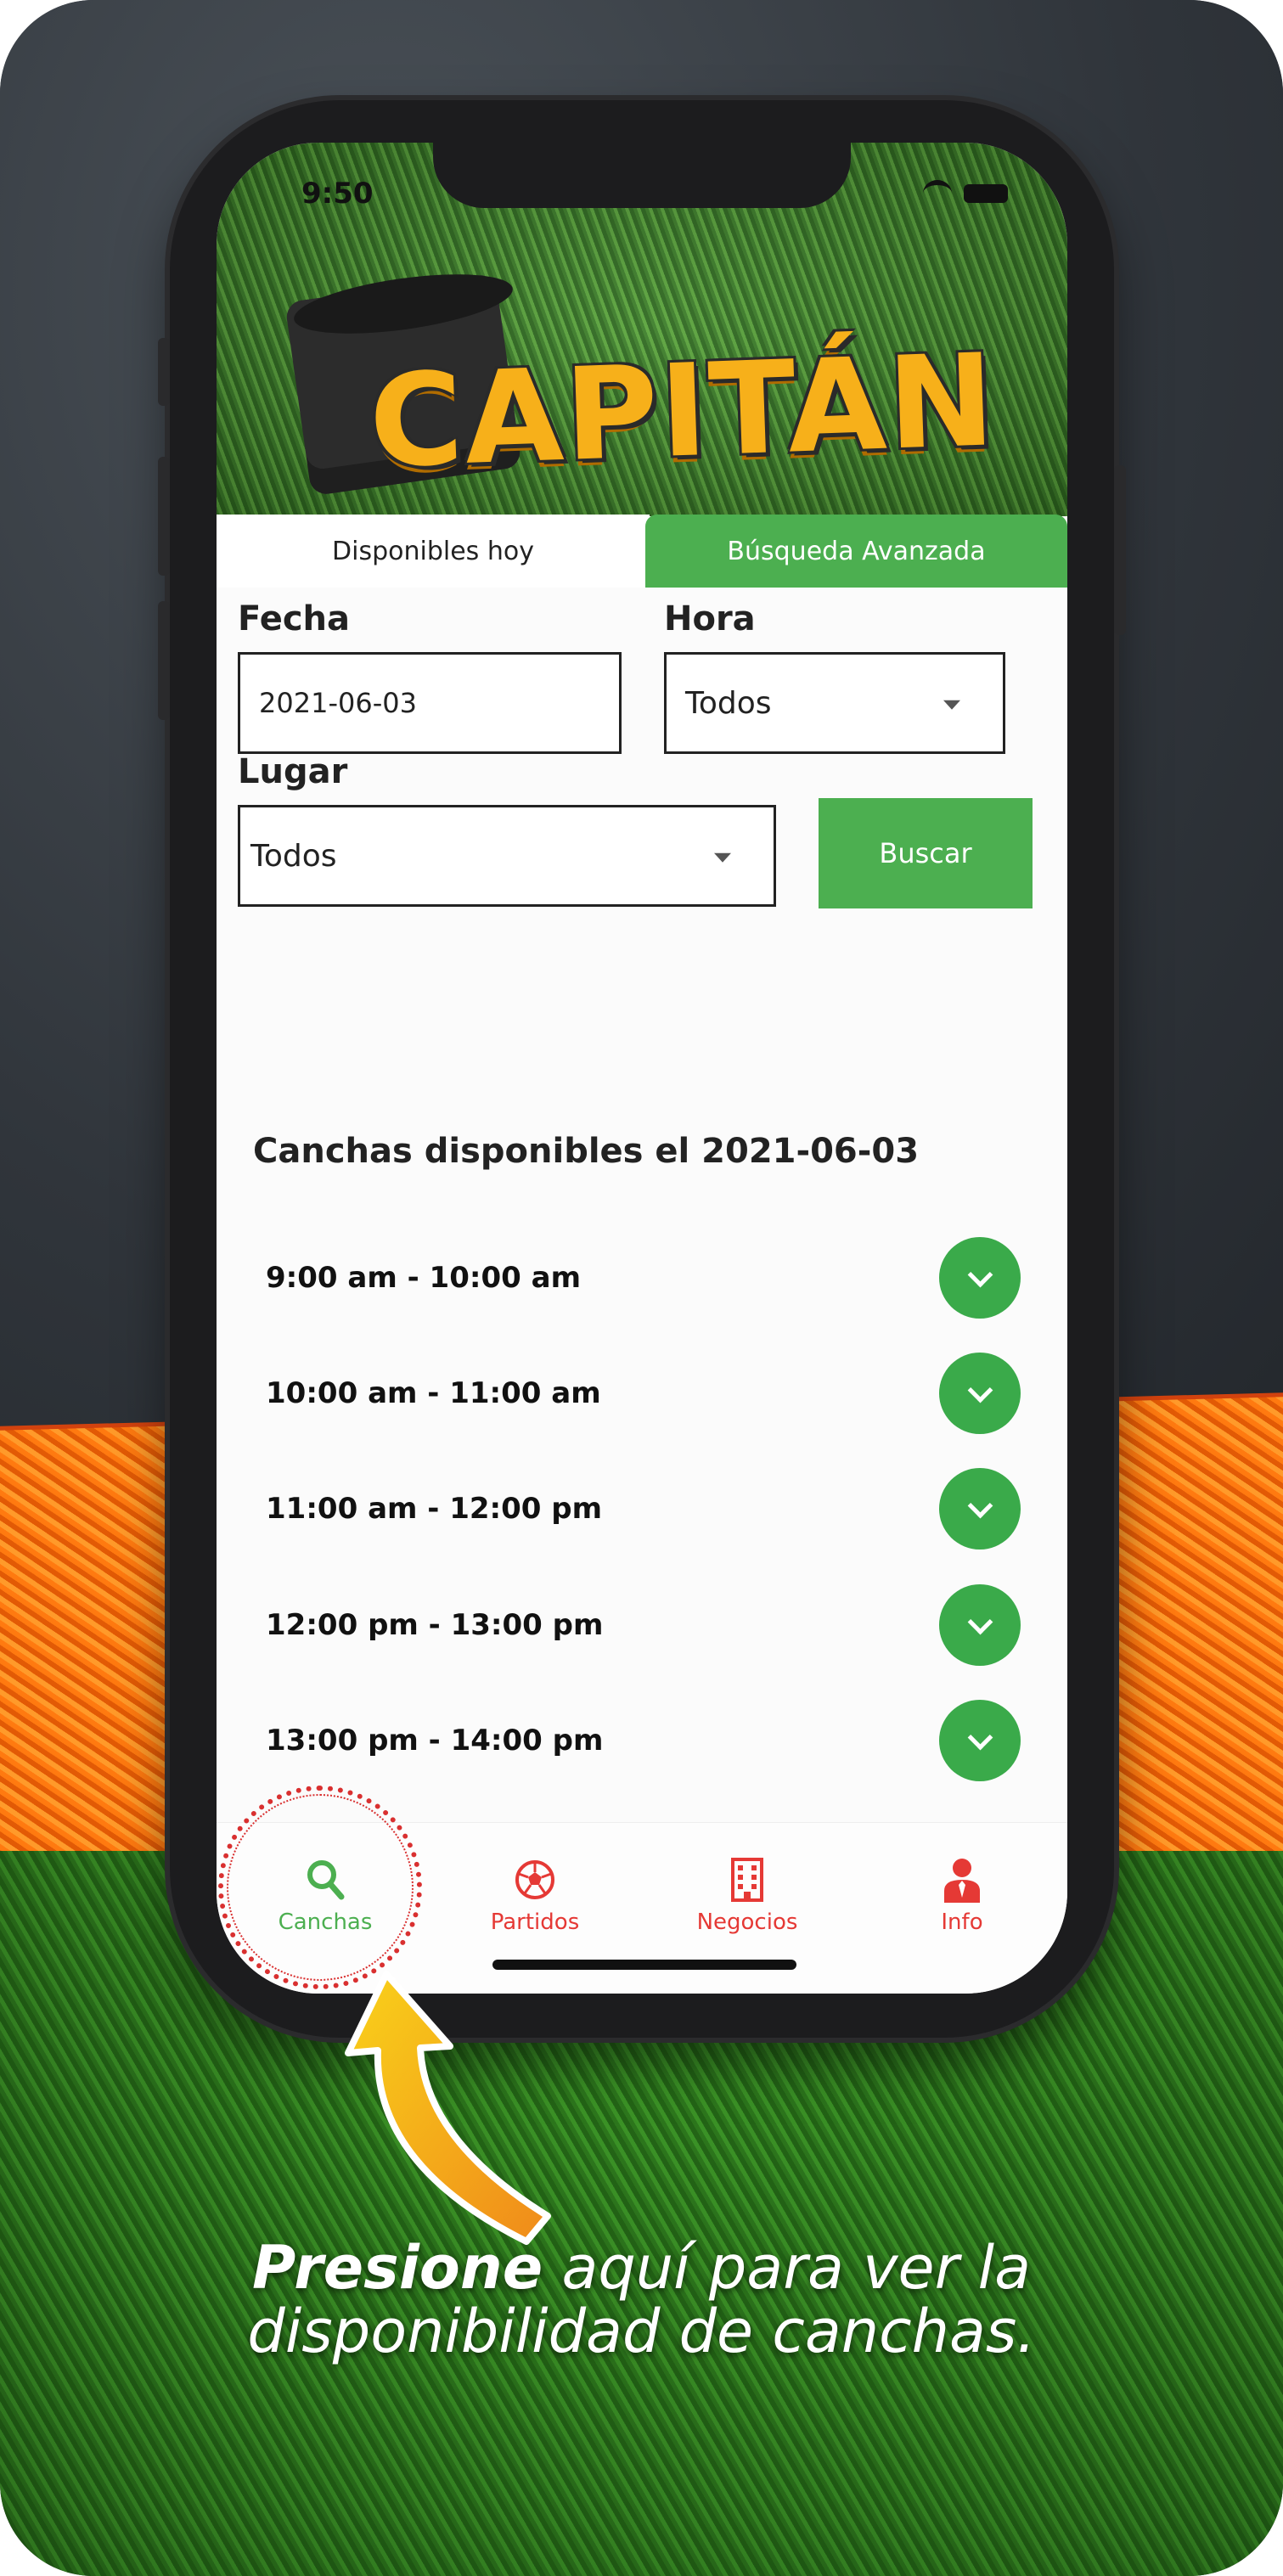 Image resolution: width=1283 pixels, height=2576 pixels. I want to click on highlight-circle-inner, so click(320, 1887).